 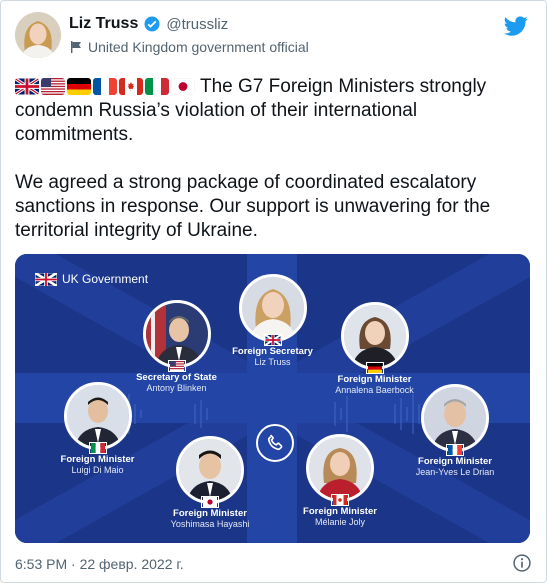 What do you see at coordinates (210, 470) in the screenshot?
I see `portrait-hayashi` at bounding box center [210, 470].